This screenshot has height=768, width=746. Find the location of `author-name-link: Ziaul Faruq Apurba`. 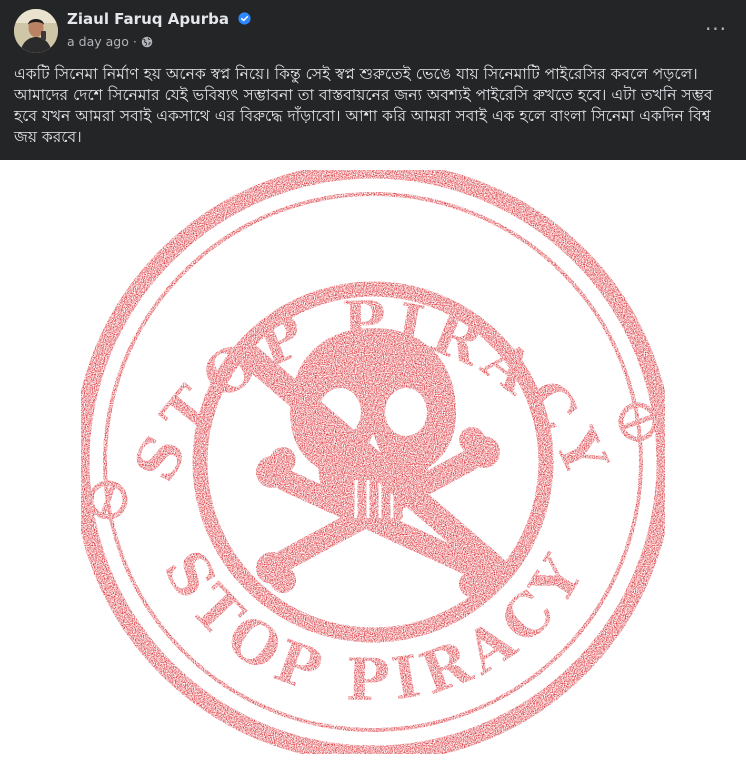

author-name-link: Ziaul Faruq Apurba is located at coordinates (159, 19).